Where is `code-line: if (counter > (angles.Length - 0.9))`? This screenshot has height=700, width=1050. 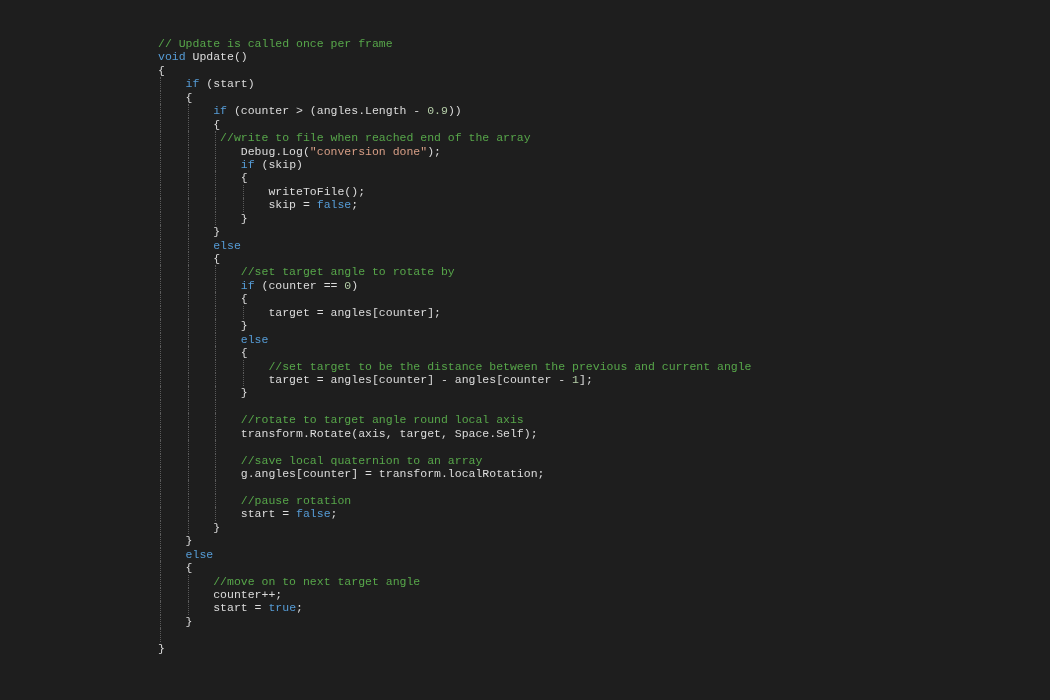 code-line: if (counter > (angles.Length - 0.9)) is located at coordinates (337, 111).